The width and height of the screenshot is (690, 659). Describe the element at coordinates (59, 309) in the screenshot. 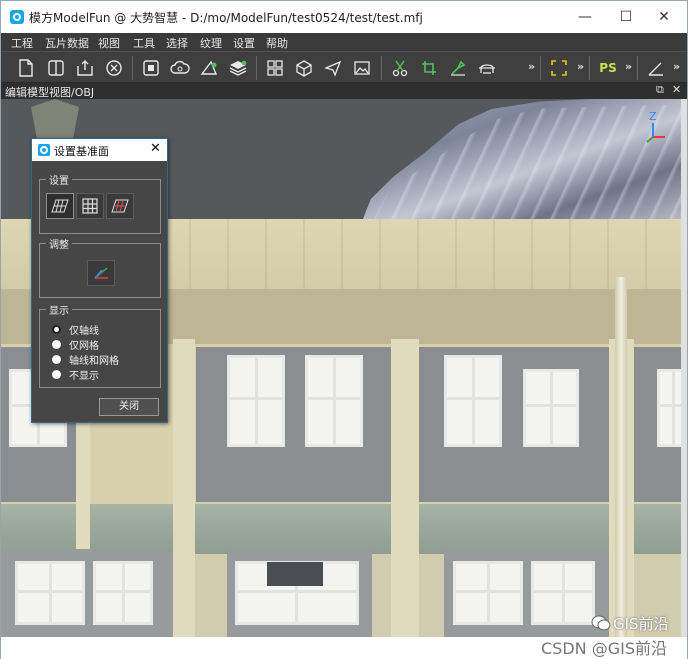

I see `display-group-label: 显示` at that location.